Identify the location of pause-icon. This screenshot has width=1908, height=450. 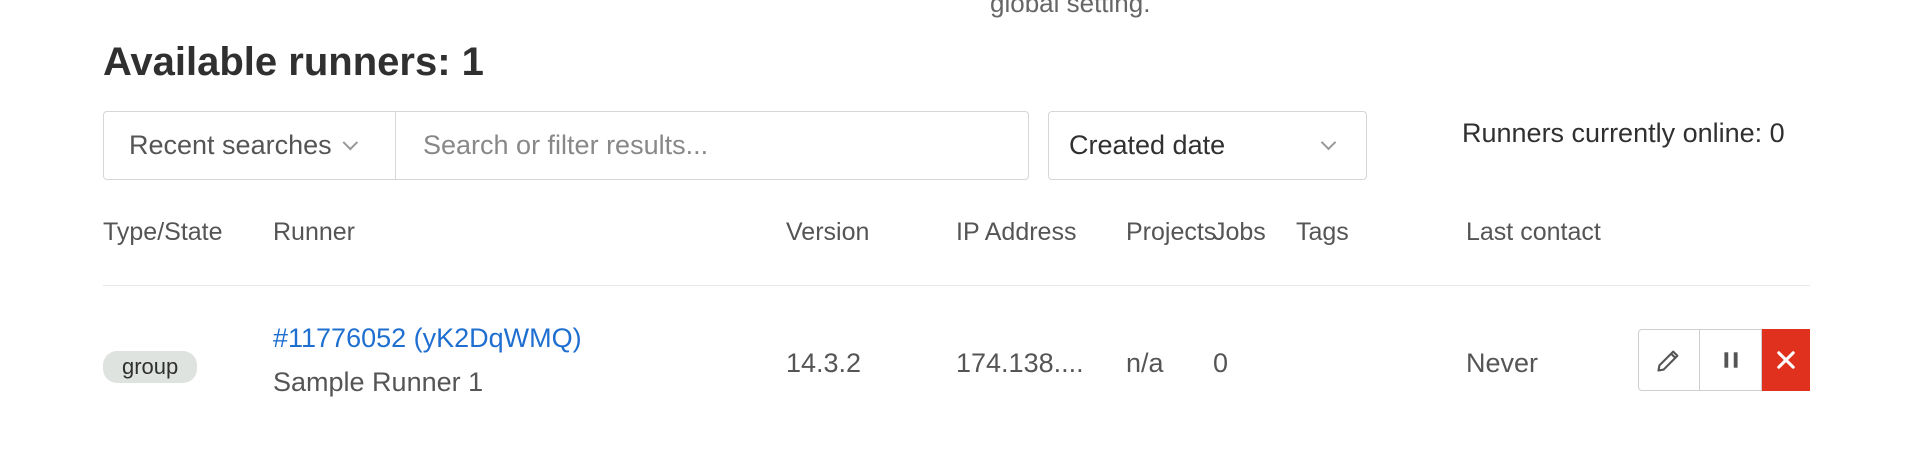
(1730, 360).